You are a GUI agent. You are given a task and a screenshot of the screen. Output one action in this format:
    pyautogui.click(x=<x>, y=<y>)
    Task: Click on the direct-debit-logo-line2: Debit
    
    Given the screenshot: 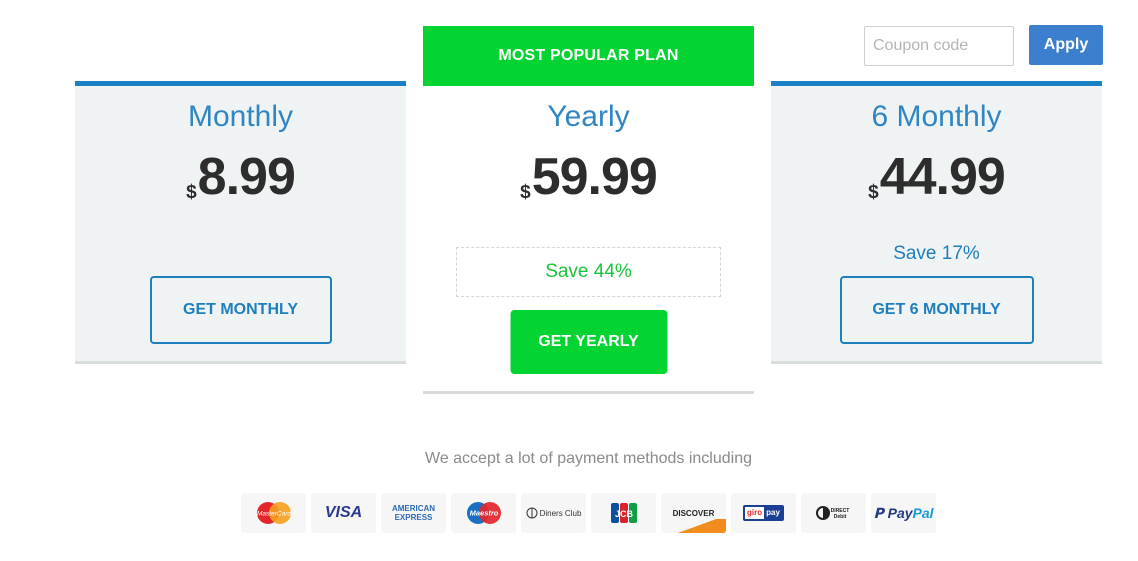 What is the action you would take?
    pyautogui.click(x=839, y=517)
    